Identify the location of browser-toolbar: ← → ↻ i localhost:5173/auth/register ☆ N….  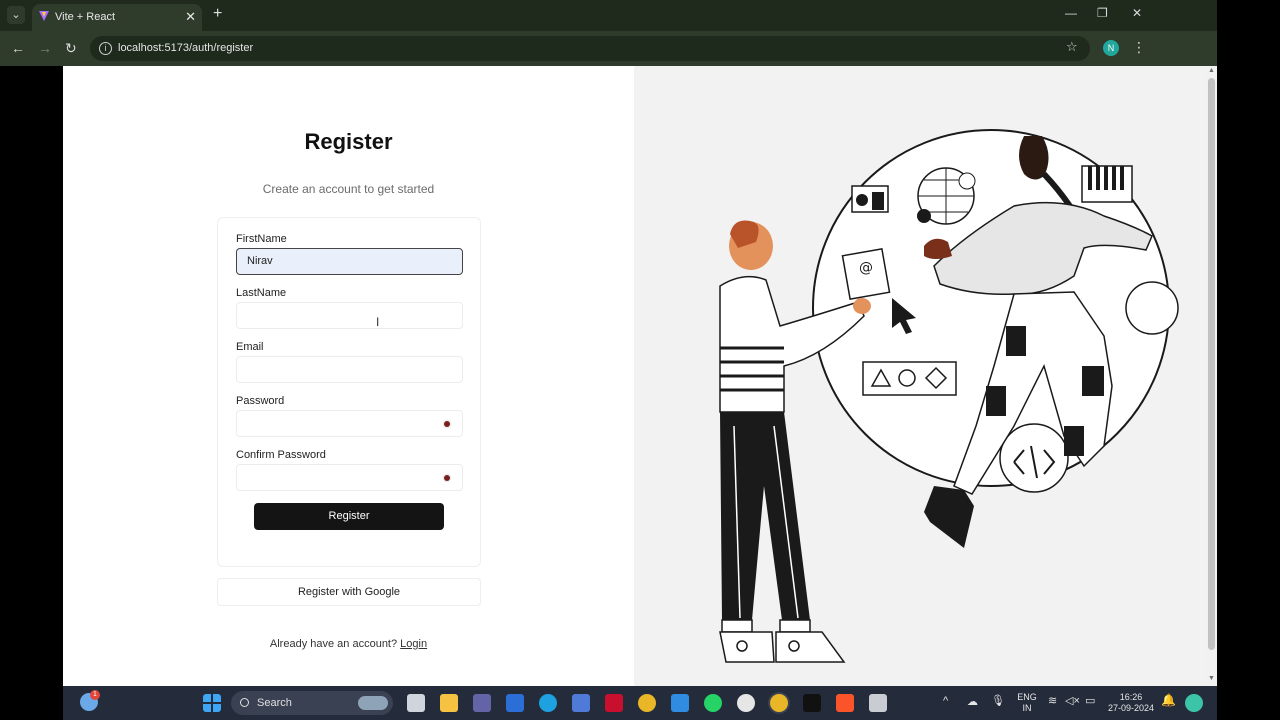
(608, 48).